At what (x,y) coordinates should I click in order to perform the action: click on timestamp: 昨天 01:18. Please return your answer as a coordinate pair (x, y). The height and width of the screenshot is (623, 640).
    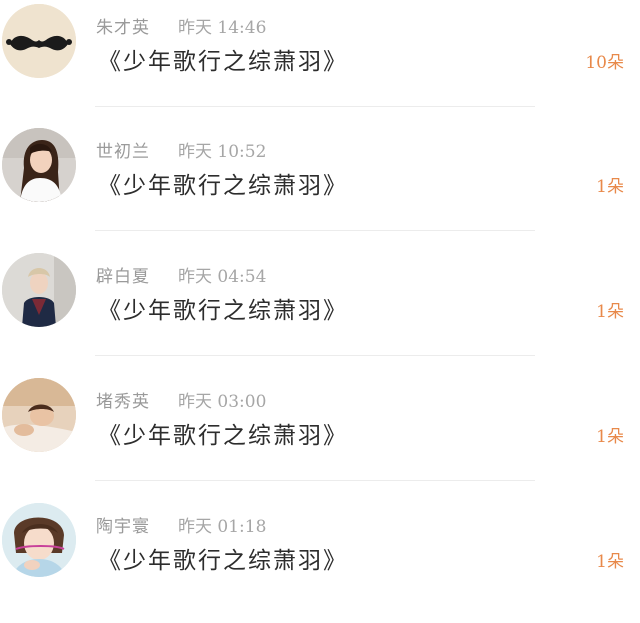
    Looking at the image, I should click on (222, 527).